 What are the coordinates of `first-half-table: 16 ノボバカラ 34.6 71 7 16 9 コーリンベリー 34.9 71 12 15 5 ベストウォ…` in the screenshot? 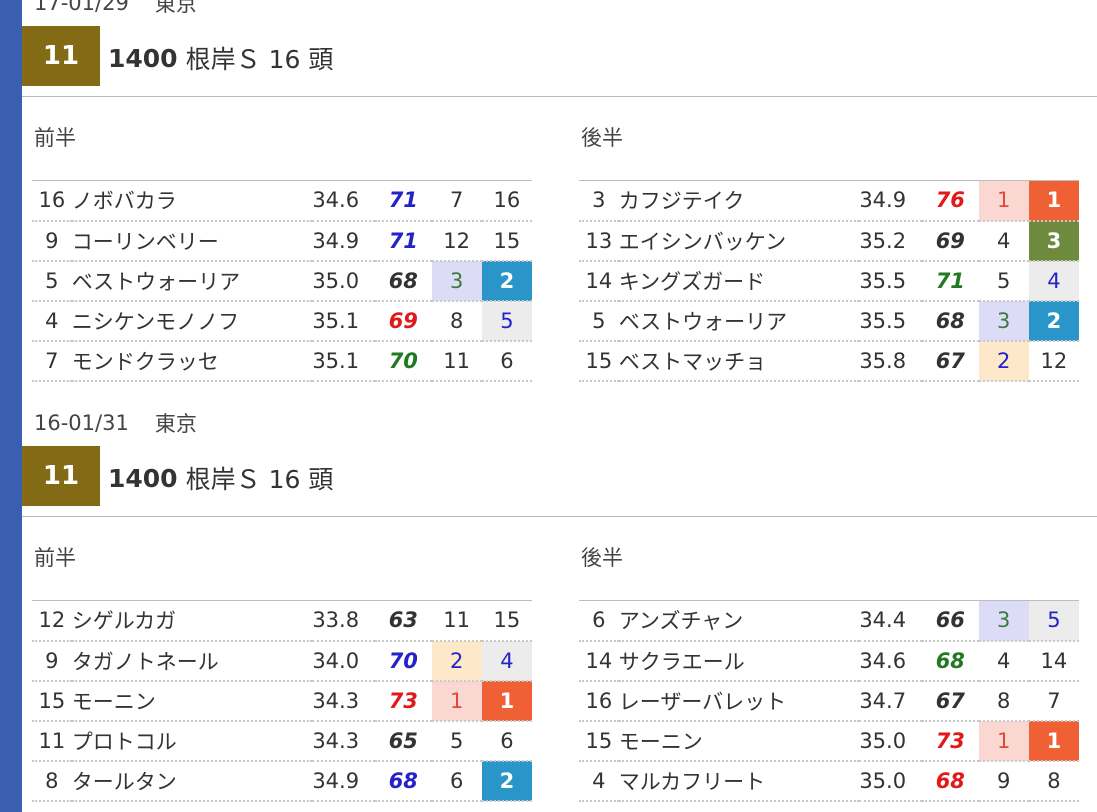 It's located at (282, 281).